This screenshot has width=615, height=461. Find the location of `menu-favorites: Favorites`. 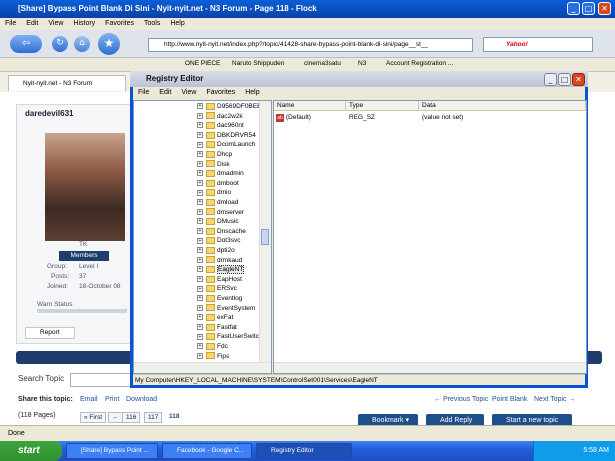

menu-favorites: Favorites is located at coordinates (119, 24).